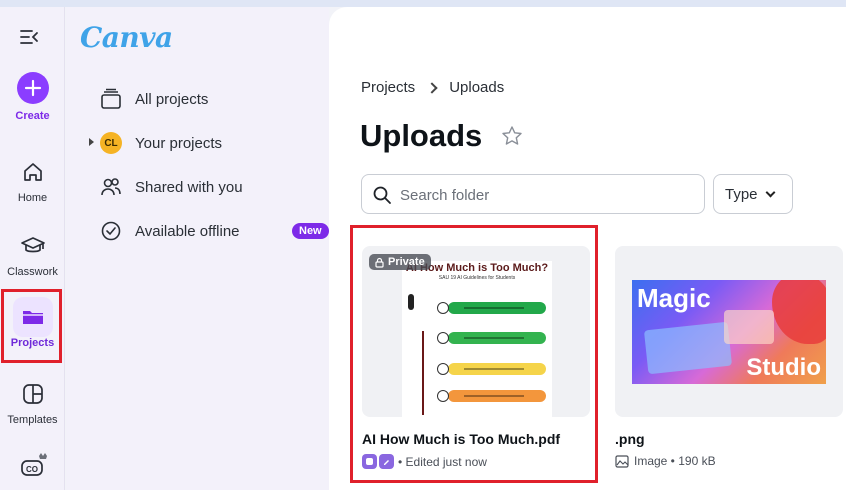  Describe the element at coordinates (423, 3) in the screenshot. I see `browser-top-strip` at that location.